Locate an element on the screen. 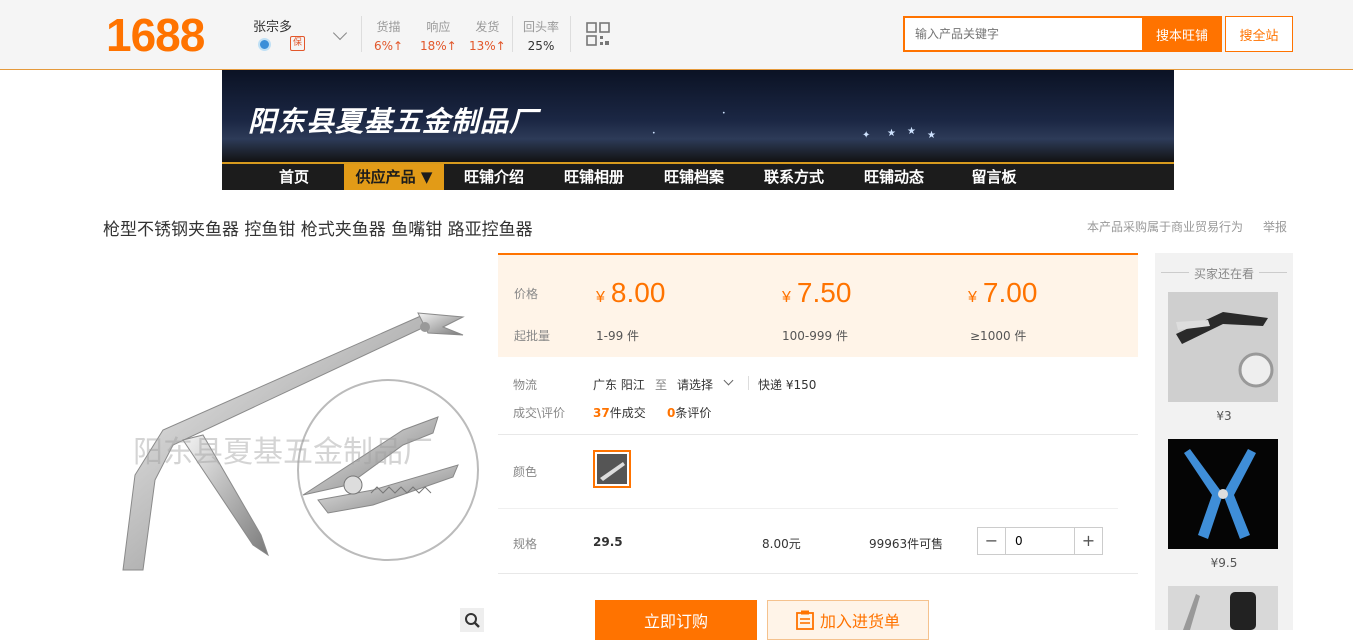 The height and width of the screenshot is (640, 1353). deal-count: 37件成交 is located at coordinates (619, 412).